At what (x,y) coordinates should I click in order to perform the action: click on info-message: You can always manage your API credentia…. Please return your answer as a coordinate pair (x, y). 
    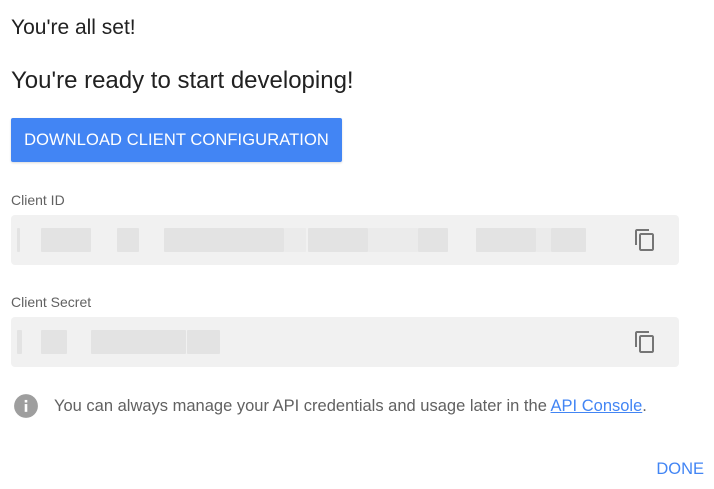
    Looking at the image, I should click on (330, 406).